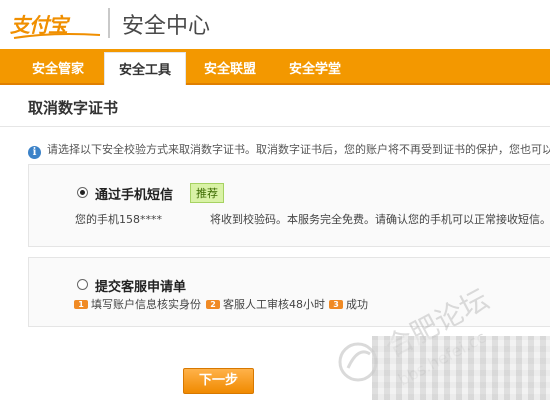 This screenshot has height=400, width=550. I want to click on sms-phone-prefix: 您的手机158****, so click(118, 219).